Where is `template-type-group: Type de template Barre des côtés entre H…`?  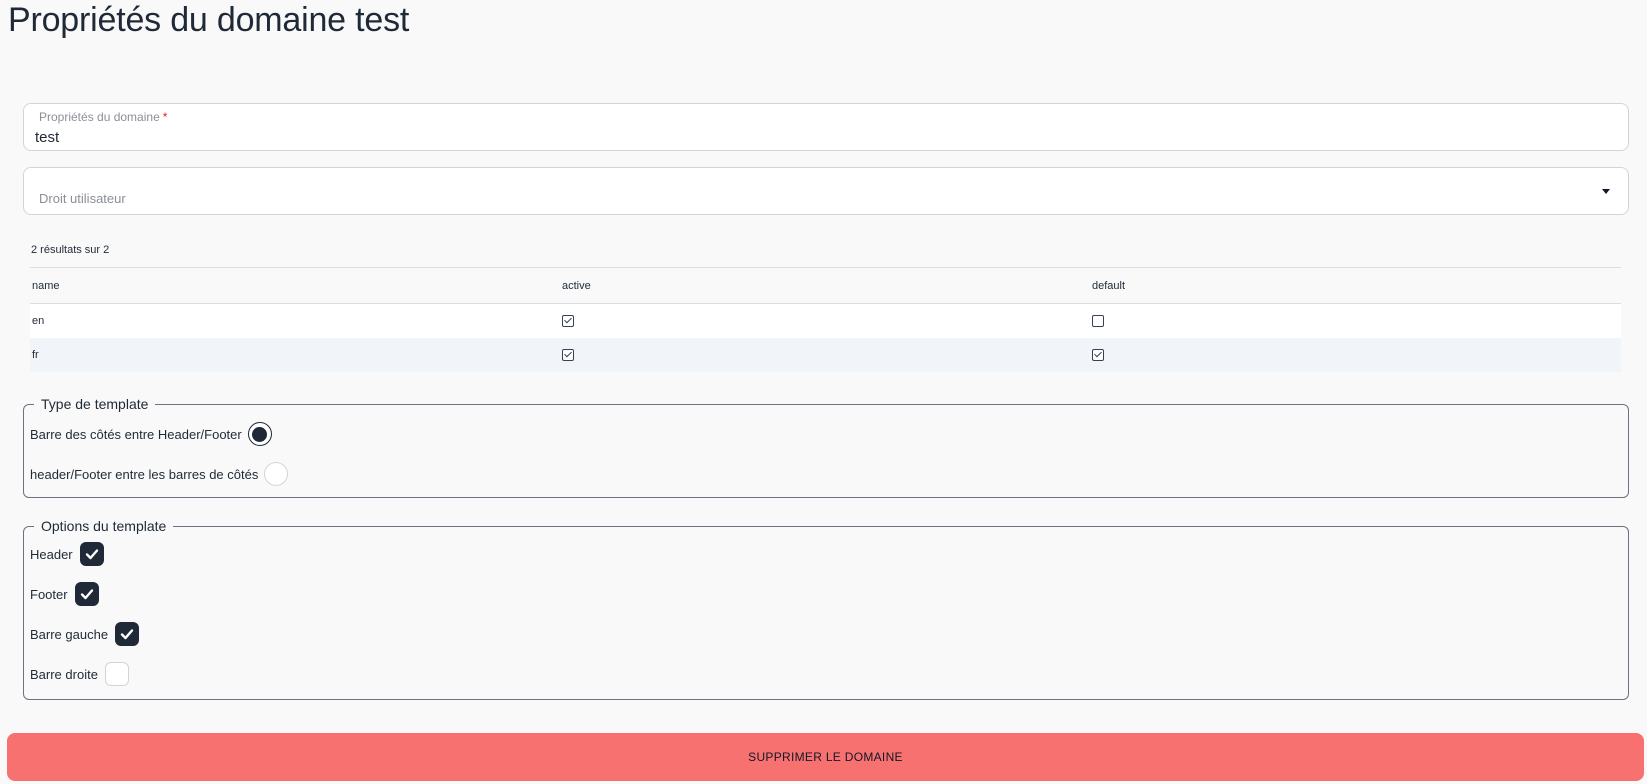 template-type-group: Type de template Barre des côtés entre H… is located at coordinates (826, 447).